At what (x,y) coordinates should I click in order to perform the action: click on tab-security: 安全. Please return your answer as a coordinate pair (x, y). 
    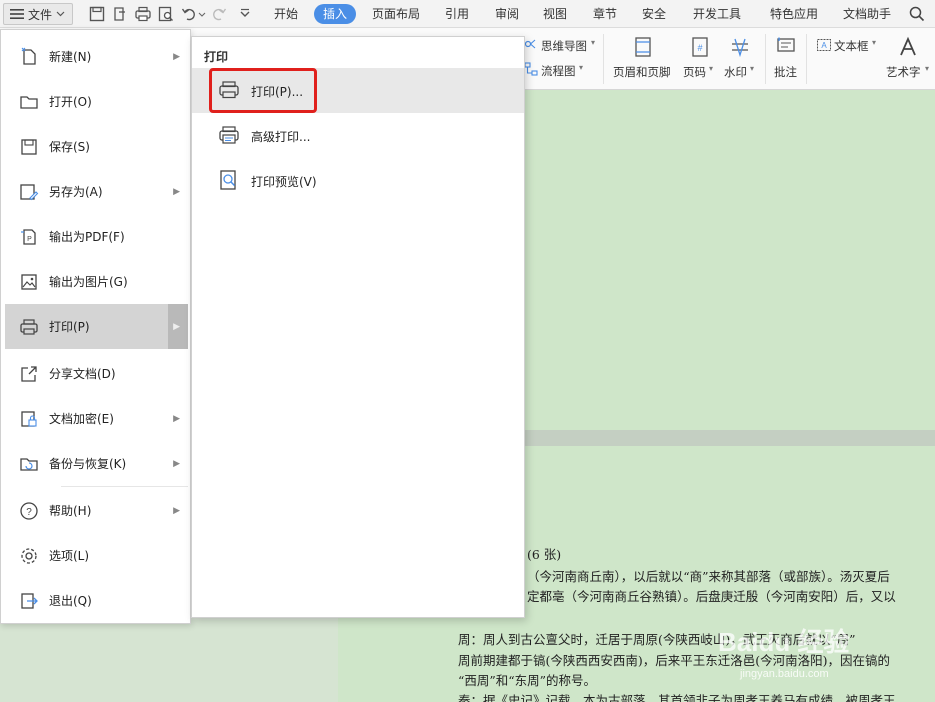
    Looking at the image, I should click on (654, 14).